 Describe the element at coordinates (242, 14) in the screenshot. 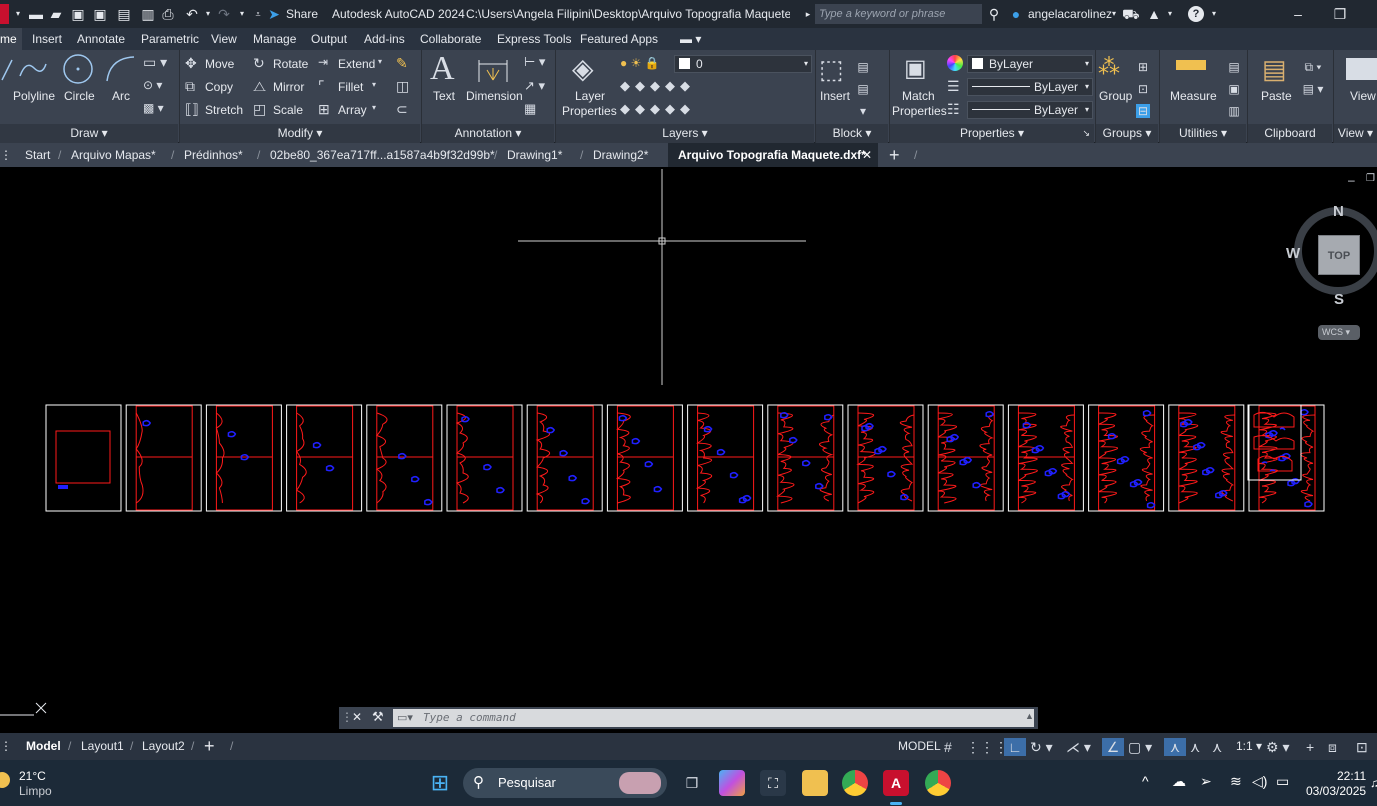

I see `redo-dropdown-icon: ▾` at that location.